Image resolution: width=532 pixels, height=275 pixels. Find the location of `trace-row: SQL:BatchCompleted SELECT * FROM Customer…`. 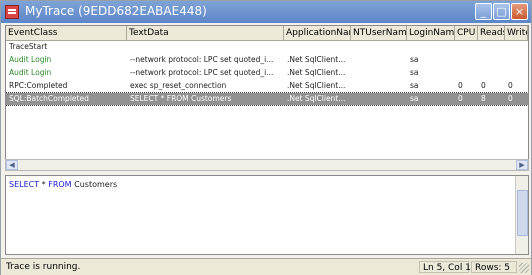

trace-row: SQL:BatchCompleted SELECT * FROM Customer… is located at coordinates (267, 99).